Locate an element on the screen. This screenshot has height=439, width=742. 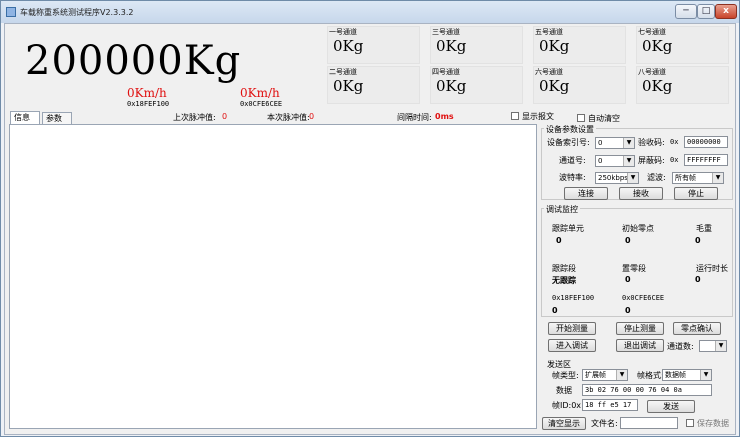
filter-label: 滤波: is located at coordinates (656, 177).